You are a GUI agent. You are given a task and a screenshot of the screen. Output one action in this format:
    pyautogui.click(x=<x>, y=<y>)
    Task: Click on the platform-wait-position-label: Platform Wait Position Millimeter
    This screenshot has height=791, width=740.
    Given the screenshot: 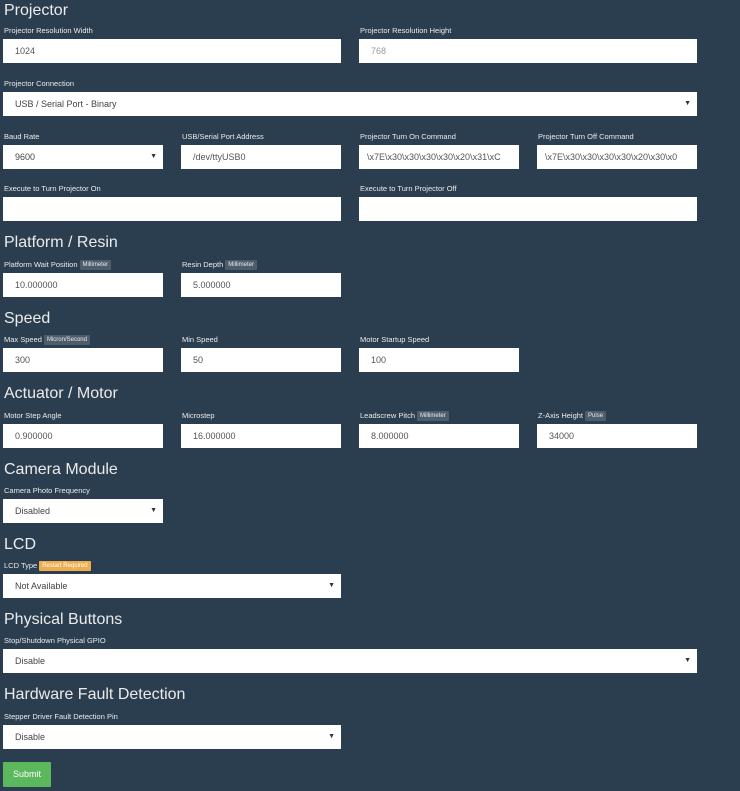 What is the action you would take?
    pyautogui.click(x=58, y=265)
    